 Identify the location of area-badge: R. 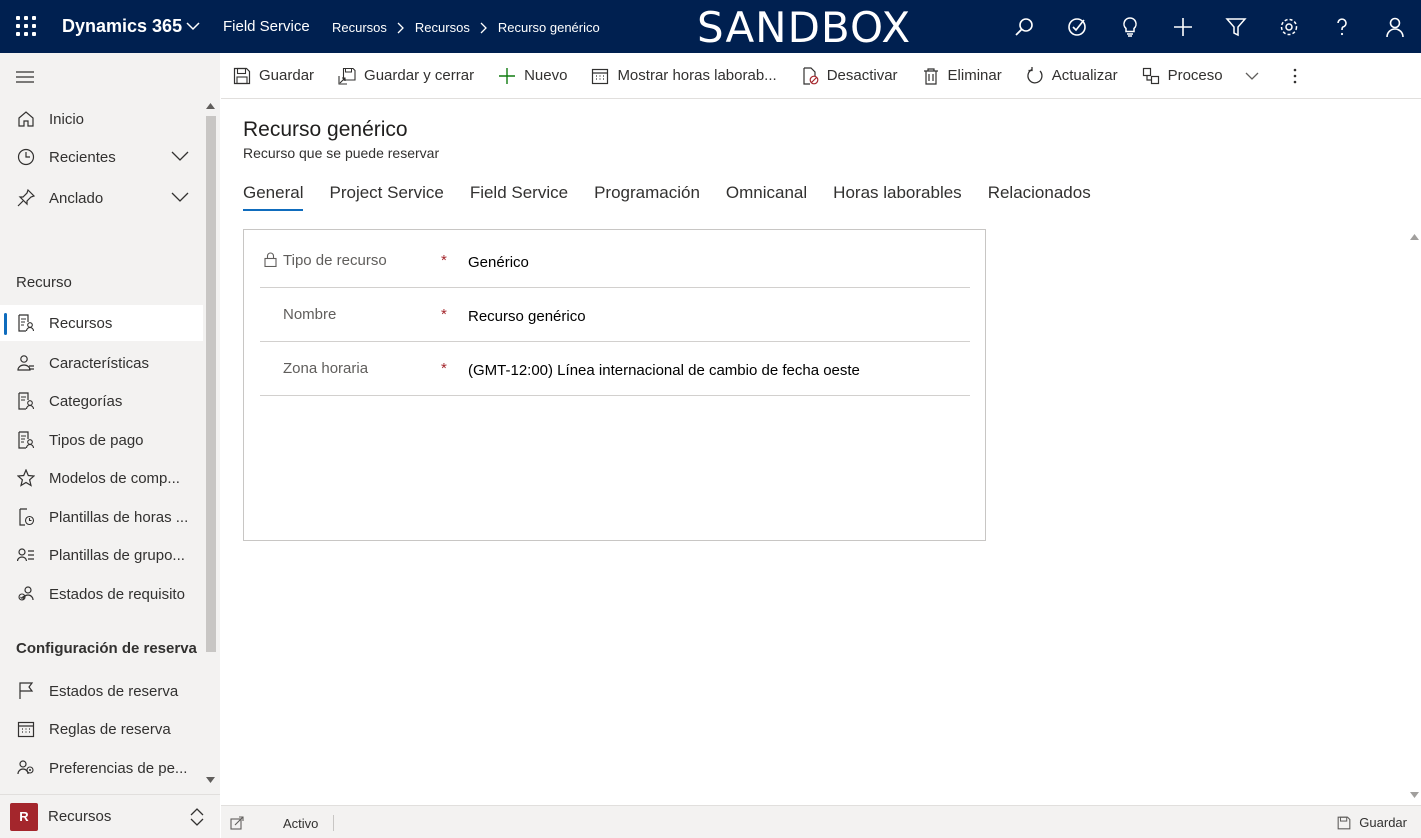
(24, 816).